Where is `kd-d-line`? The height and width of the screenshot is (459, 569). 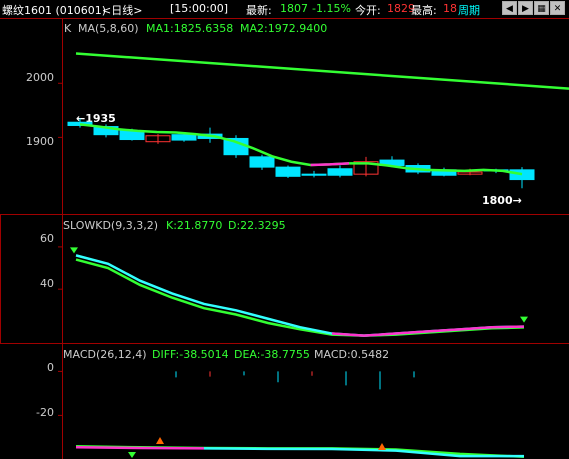 kd-d-line is located at coordinates (300, 297).